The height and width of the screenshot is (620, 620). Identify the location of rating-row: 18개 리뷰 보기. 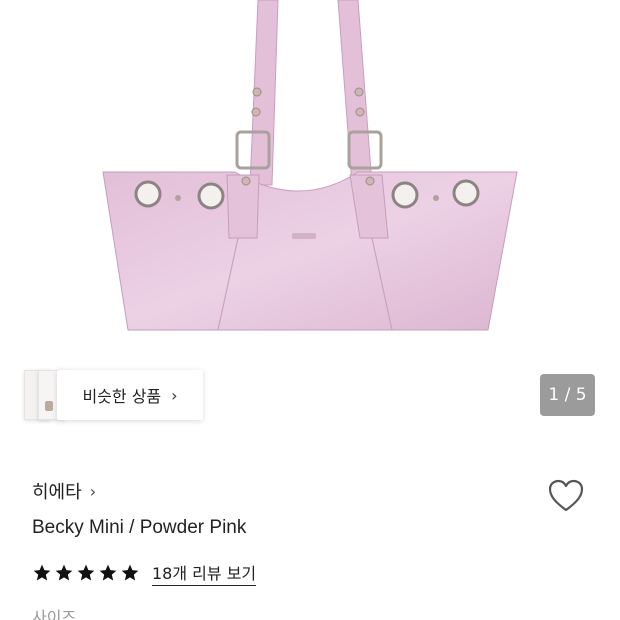
(144, 573).